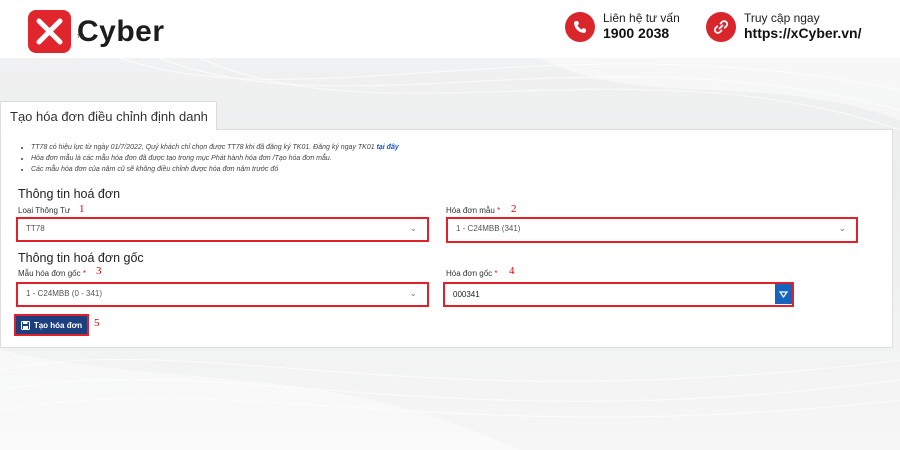 The image size is (900, 450). What do you see at coordinates (652, 230) in the screenshot?
I see `hoa-don-mau-select: 1 - C24MBB (341) ⌄` at bounding box center [652, 230].